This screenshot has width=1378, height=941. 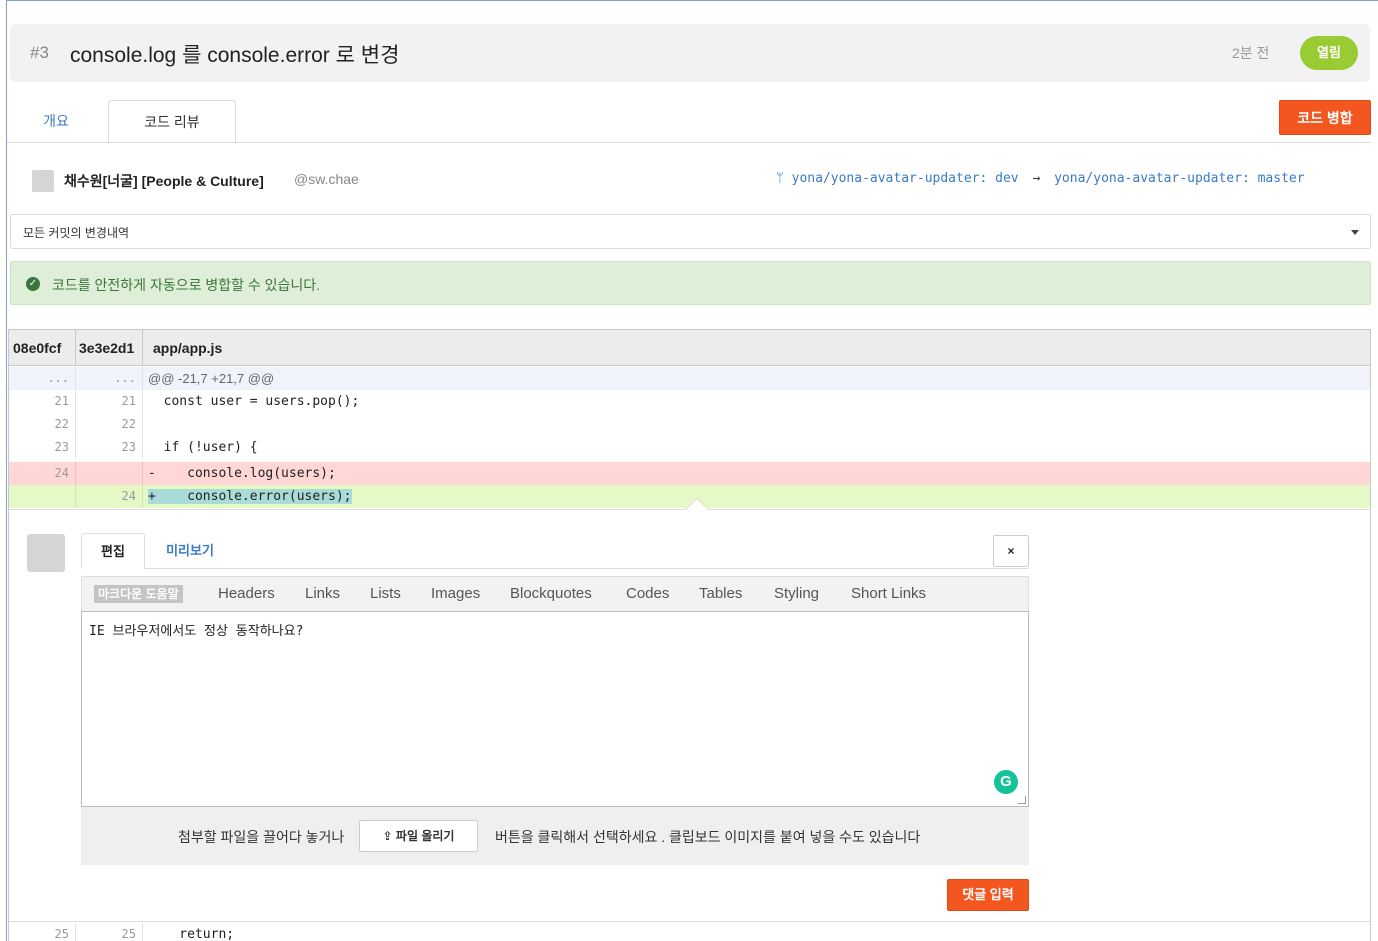 What do you see at coordinates (203, 447) in the screenshot?
I see `line-code: if (!user) {` at bounding box center [203, 447].